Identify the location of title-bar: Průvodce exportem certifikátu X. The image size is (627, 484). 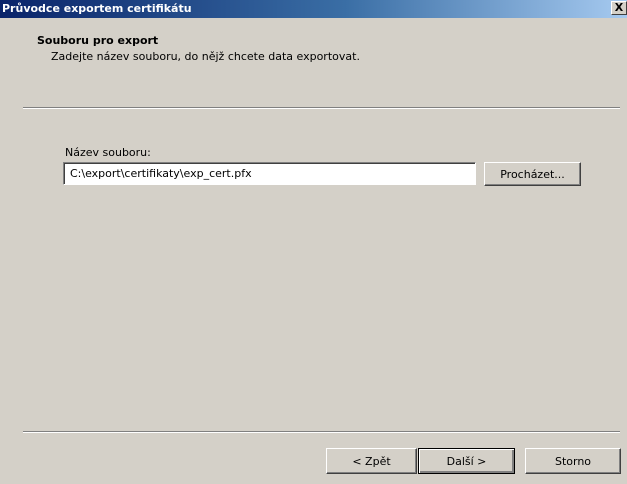
(313, 9).